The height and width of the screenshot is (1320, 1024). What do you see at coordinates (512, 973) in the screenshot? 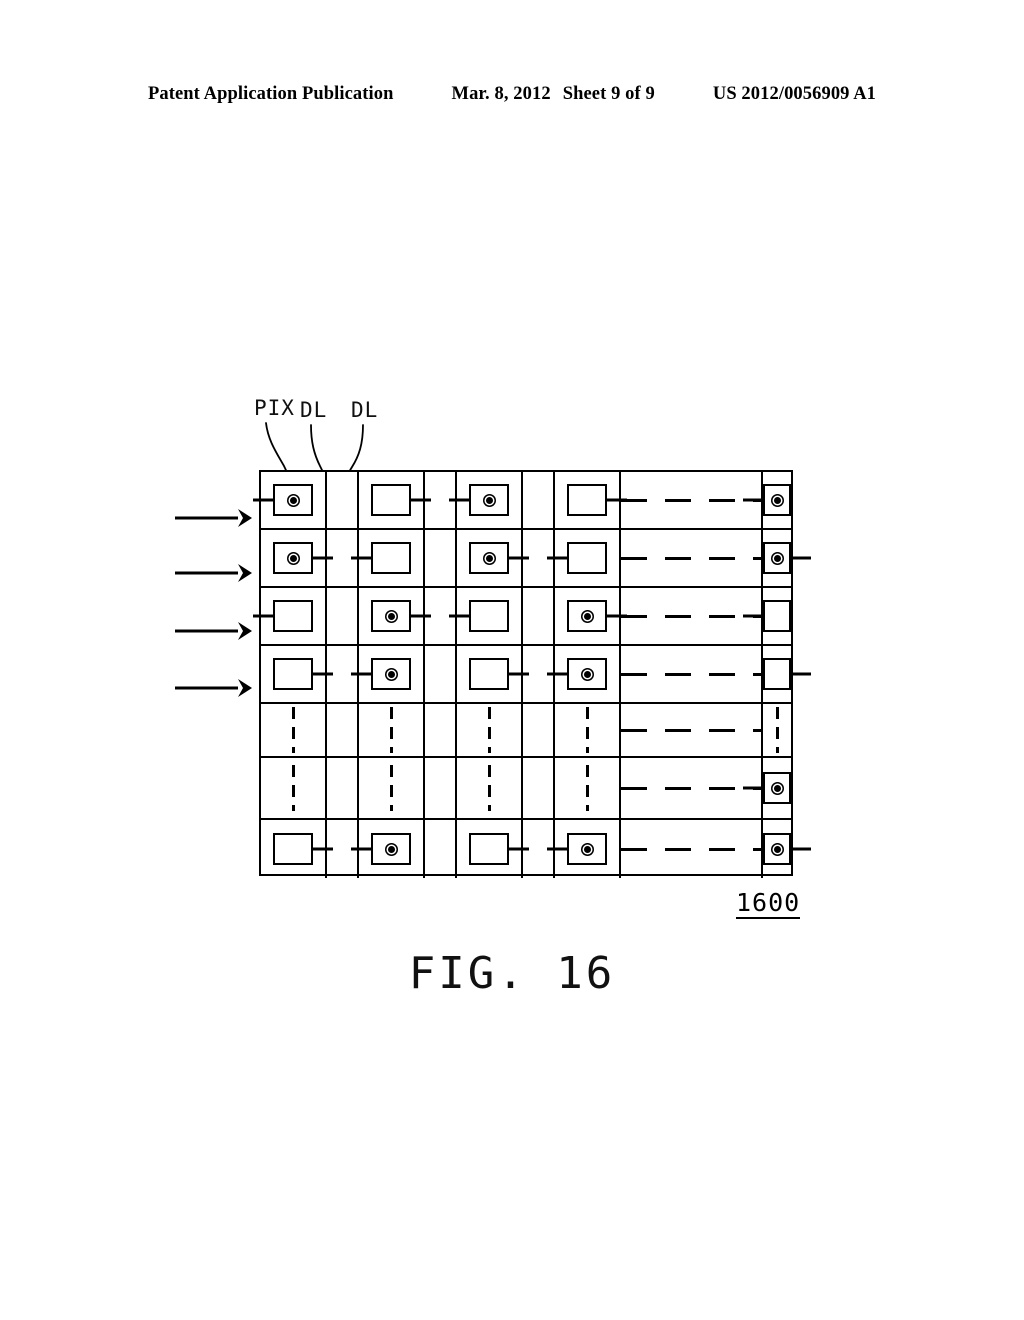
I see `figure-caption: FIG. 16` at bounding box center [512, 973].